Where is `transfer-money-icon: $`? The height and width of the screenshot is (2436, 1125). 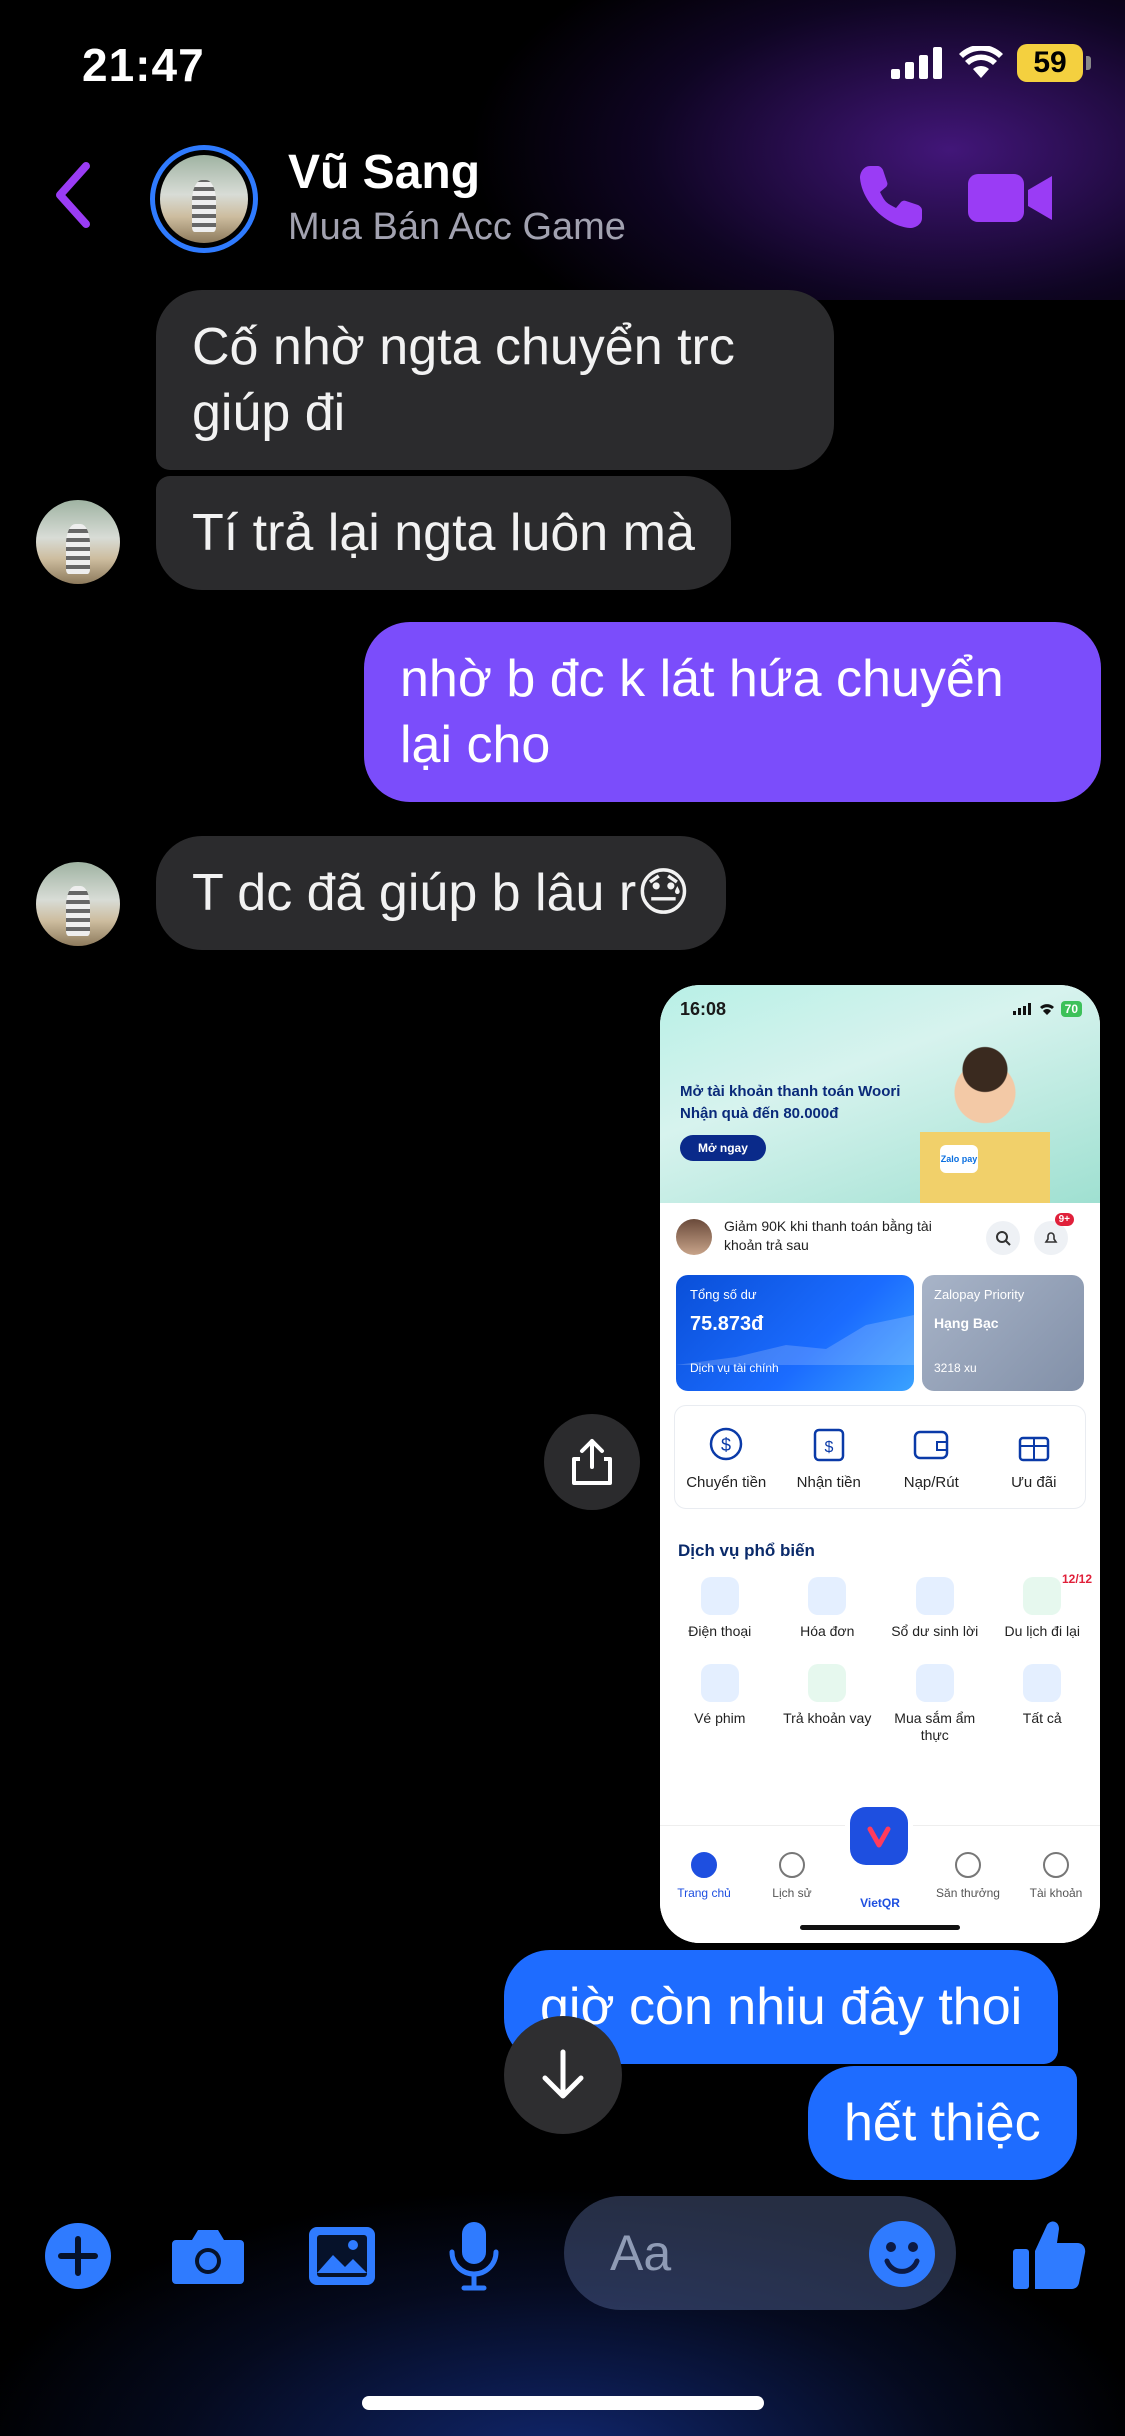
transfer-money-icon: $ is located at coordinates (726, 1443).